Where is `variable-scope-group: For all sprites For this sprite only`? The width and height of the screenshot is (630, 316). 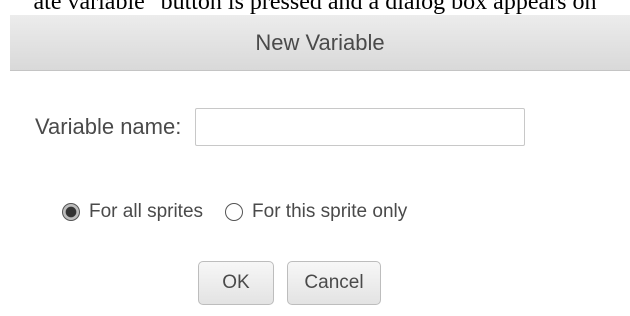
variable-scope-group: For all sprites For this sprite only is located at coordinates (234, 212).